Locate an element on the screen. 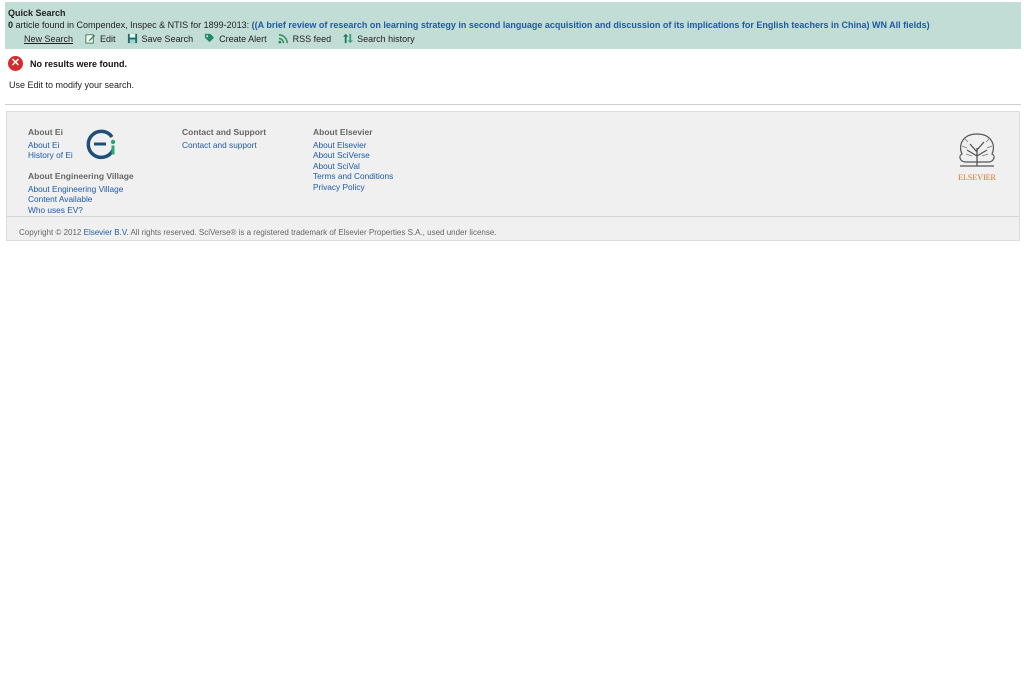 The width and height of the screenshot is (1024, 693). error-icon: ✕ is located at coordinates (15, 63).